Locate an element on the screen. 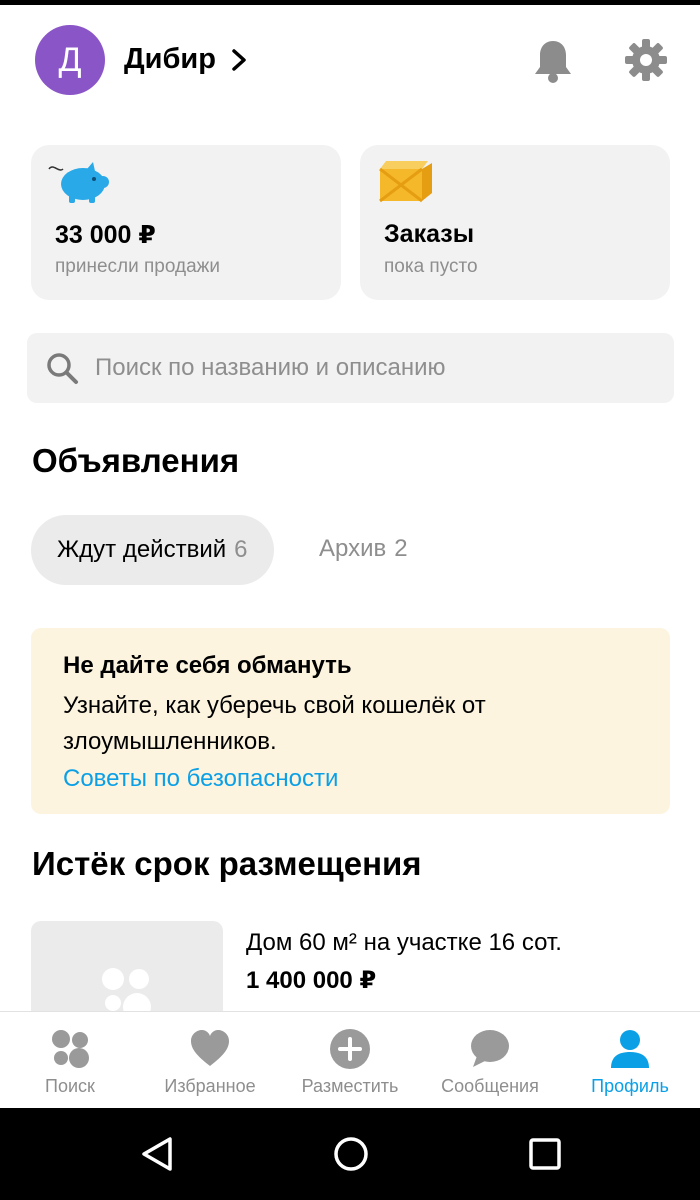  system-navigation-bar is located at coordinates (350, 1154).